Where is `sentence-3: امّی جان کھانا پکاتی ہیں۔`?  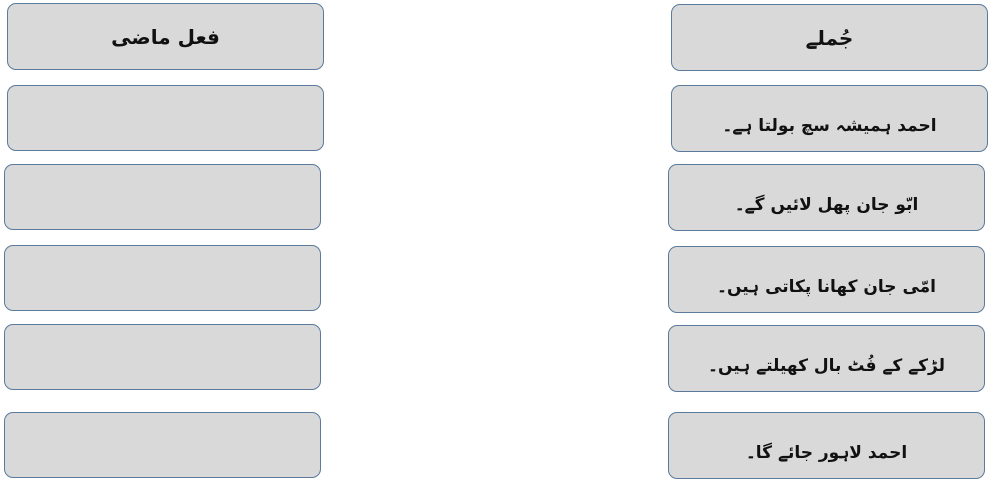 sentence-3: امّی جان کھانا پکاتی ہیں۔ is located at coordinates (826, 287).